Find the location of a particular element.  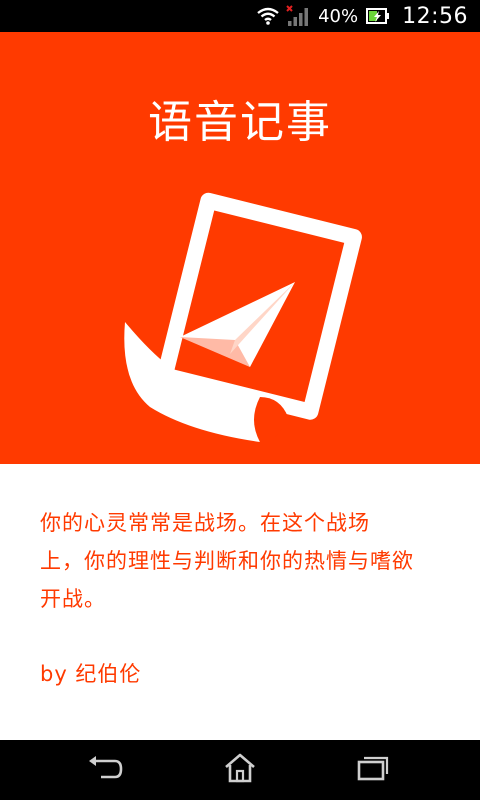

app-title: 语音记事 is located at coordinates (240, 122).